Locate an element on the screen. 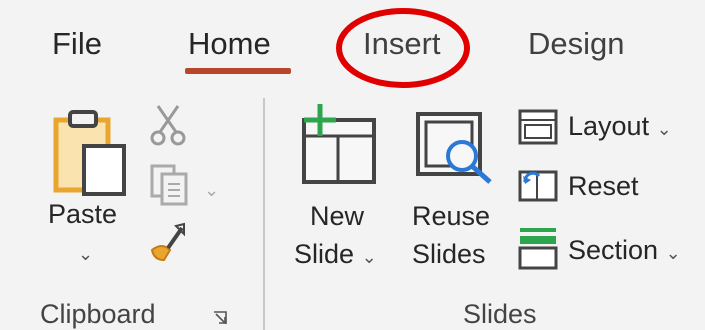 This screenshot has width=705, height=330. tab-design: Design is located at coordinates (576, 44).